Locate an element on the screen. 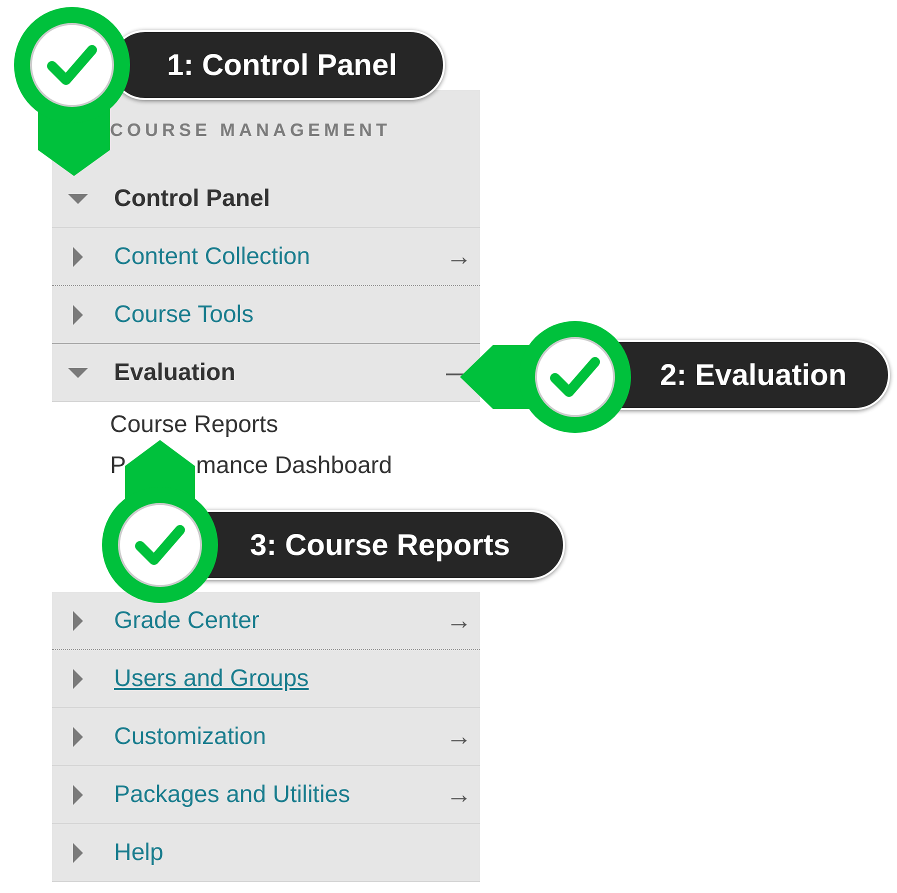 The height and width of the screenshot is (893, 897). section-heading: COURSE MANAGEMENT is located at coordinates (251, 130).